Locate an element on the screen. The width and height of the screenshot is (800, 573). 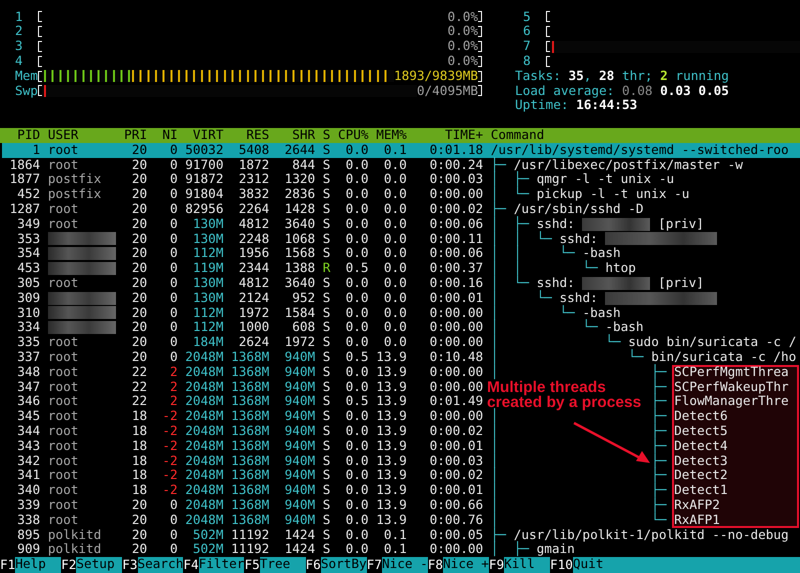
table-cell-text: 895 is located at coordinates (28, 535).